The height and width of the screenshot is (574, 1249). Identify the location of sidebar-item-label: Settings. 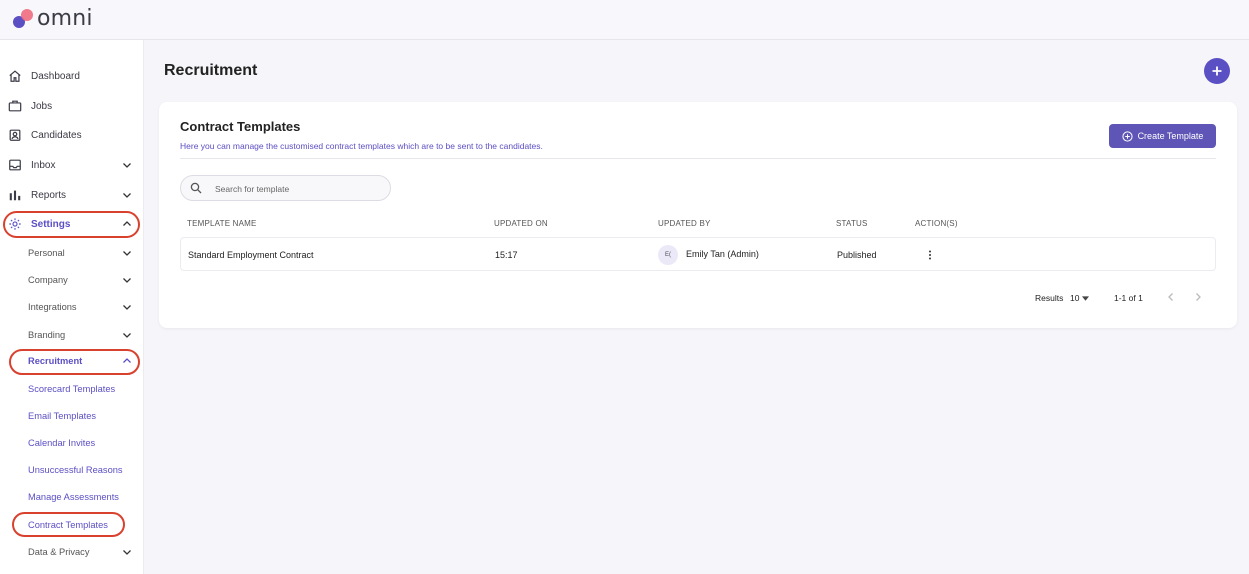
(51, 224).